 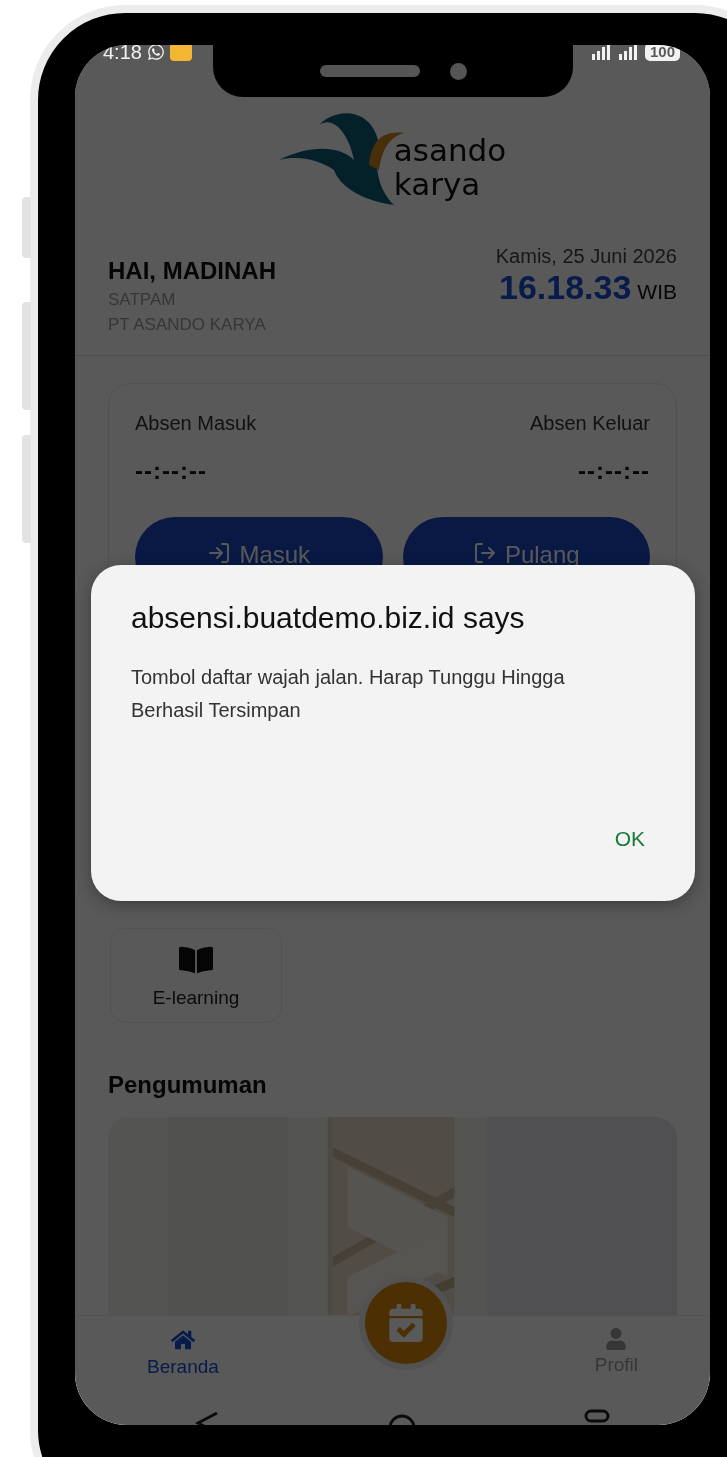 I want to click on dialog-title: absensi.buatdemo.biz.id says, so click(x=328, y=618).